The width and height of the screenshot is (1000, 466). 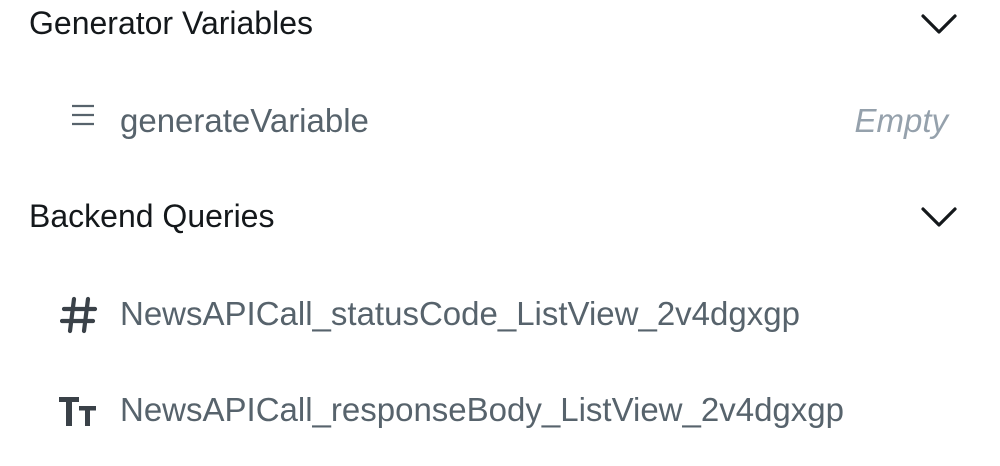 What do you see at coordinates (171, 23) in the screenshot?
I see `section-title: Generator Variables` at bounding box center [171, 23].